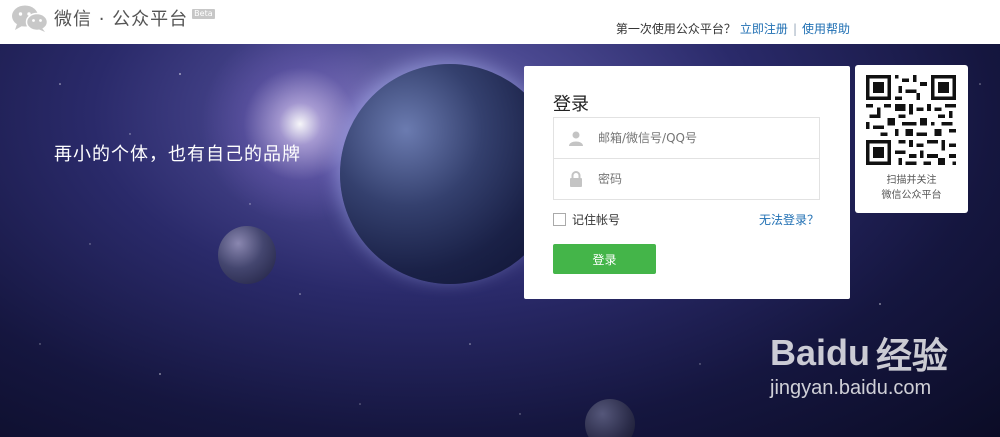 Image resolution: width=1000 pixels, height=437 pixels. What do you see at coordinates (789, 219) in the screenshot?
I see `cannot-login-link: 无法登录？` at bounding box center [789, 219].